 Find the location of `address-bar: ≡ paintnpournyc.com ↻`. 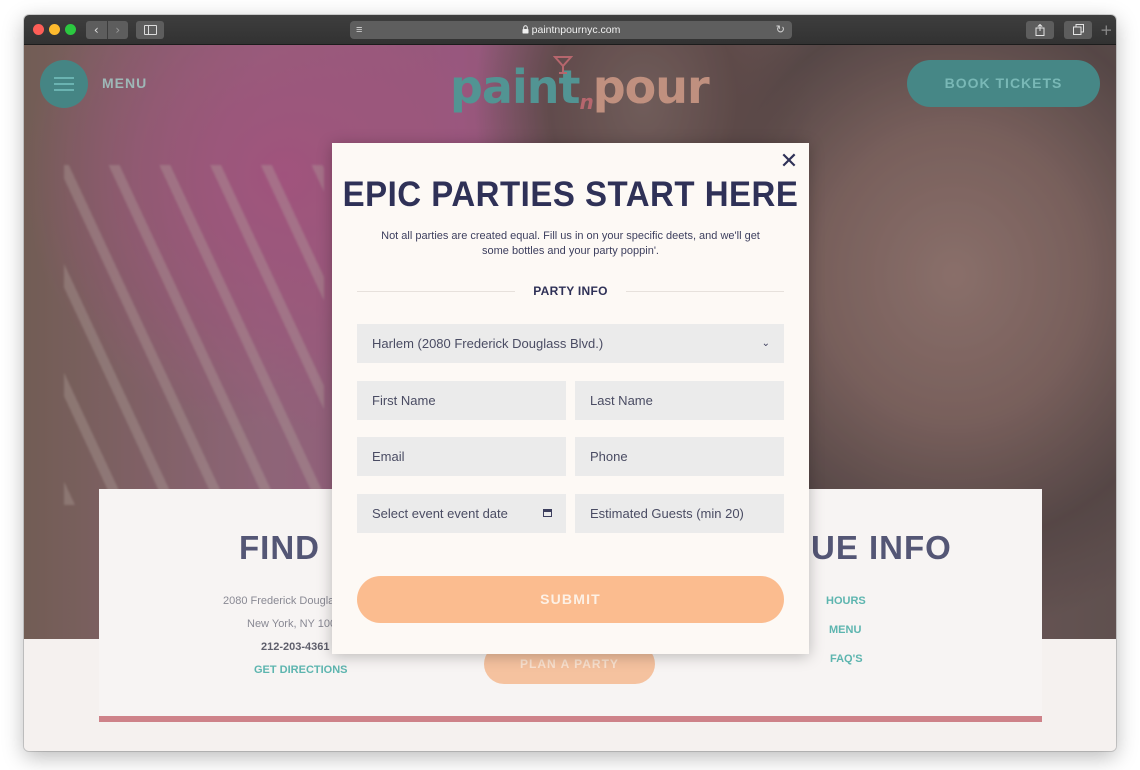

address-bar: ≡ paintnpournyc.com ↻ is located at coordinates (571, 30).